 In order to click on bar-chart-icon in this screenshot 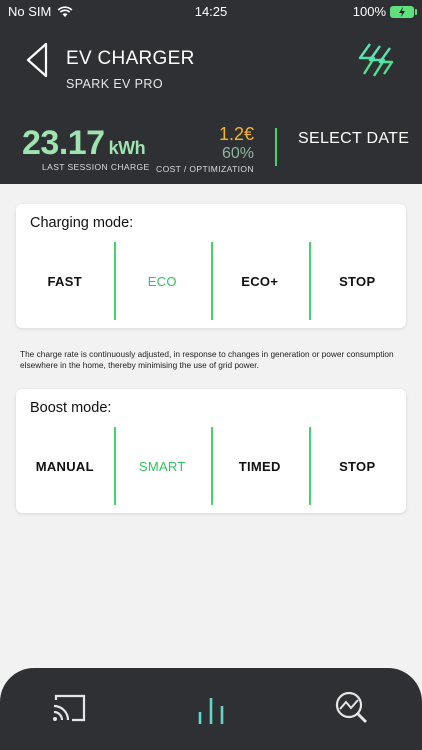, I will do `click(211, 708)`.